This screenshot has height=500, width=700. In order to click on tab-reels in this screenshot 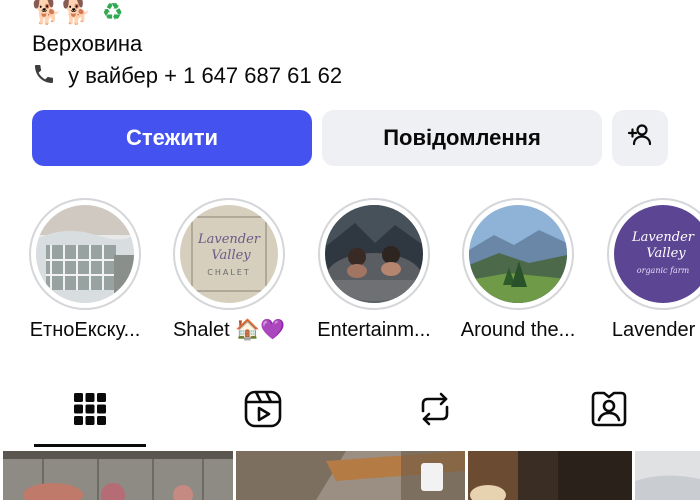, I will do `click(263, 411)`.